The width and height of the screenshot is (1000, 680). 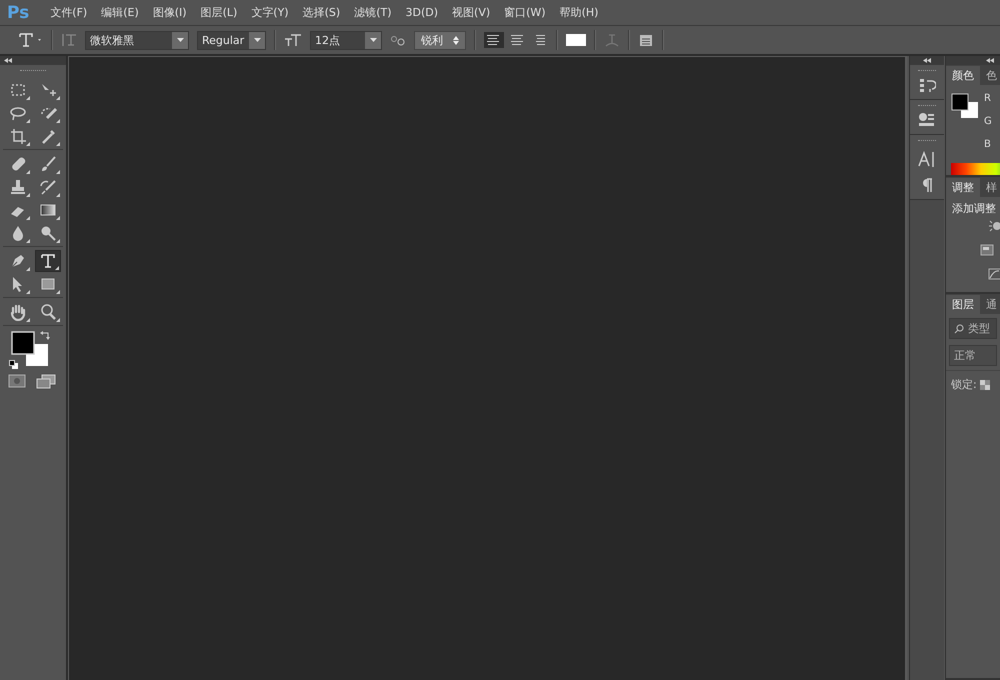 I want to click on panel-tab: 通, so click(x=990, y=304).